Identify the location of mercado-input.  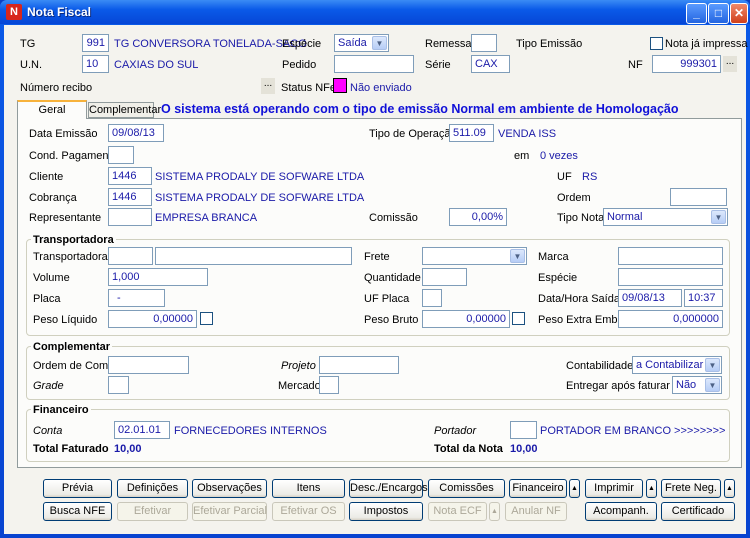
(329, 385).